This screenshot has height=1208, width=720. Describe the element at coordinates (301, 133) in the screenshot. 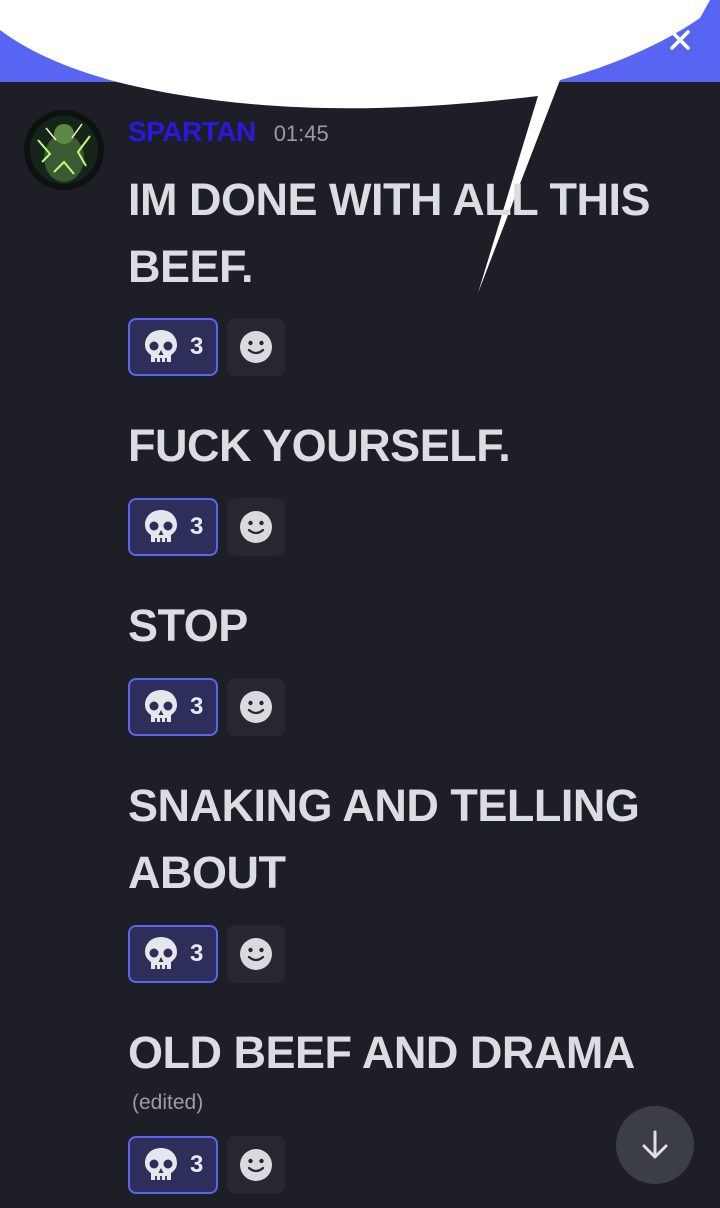

I see `timestamp: 01:45` at that location.